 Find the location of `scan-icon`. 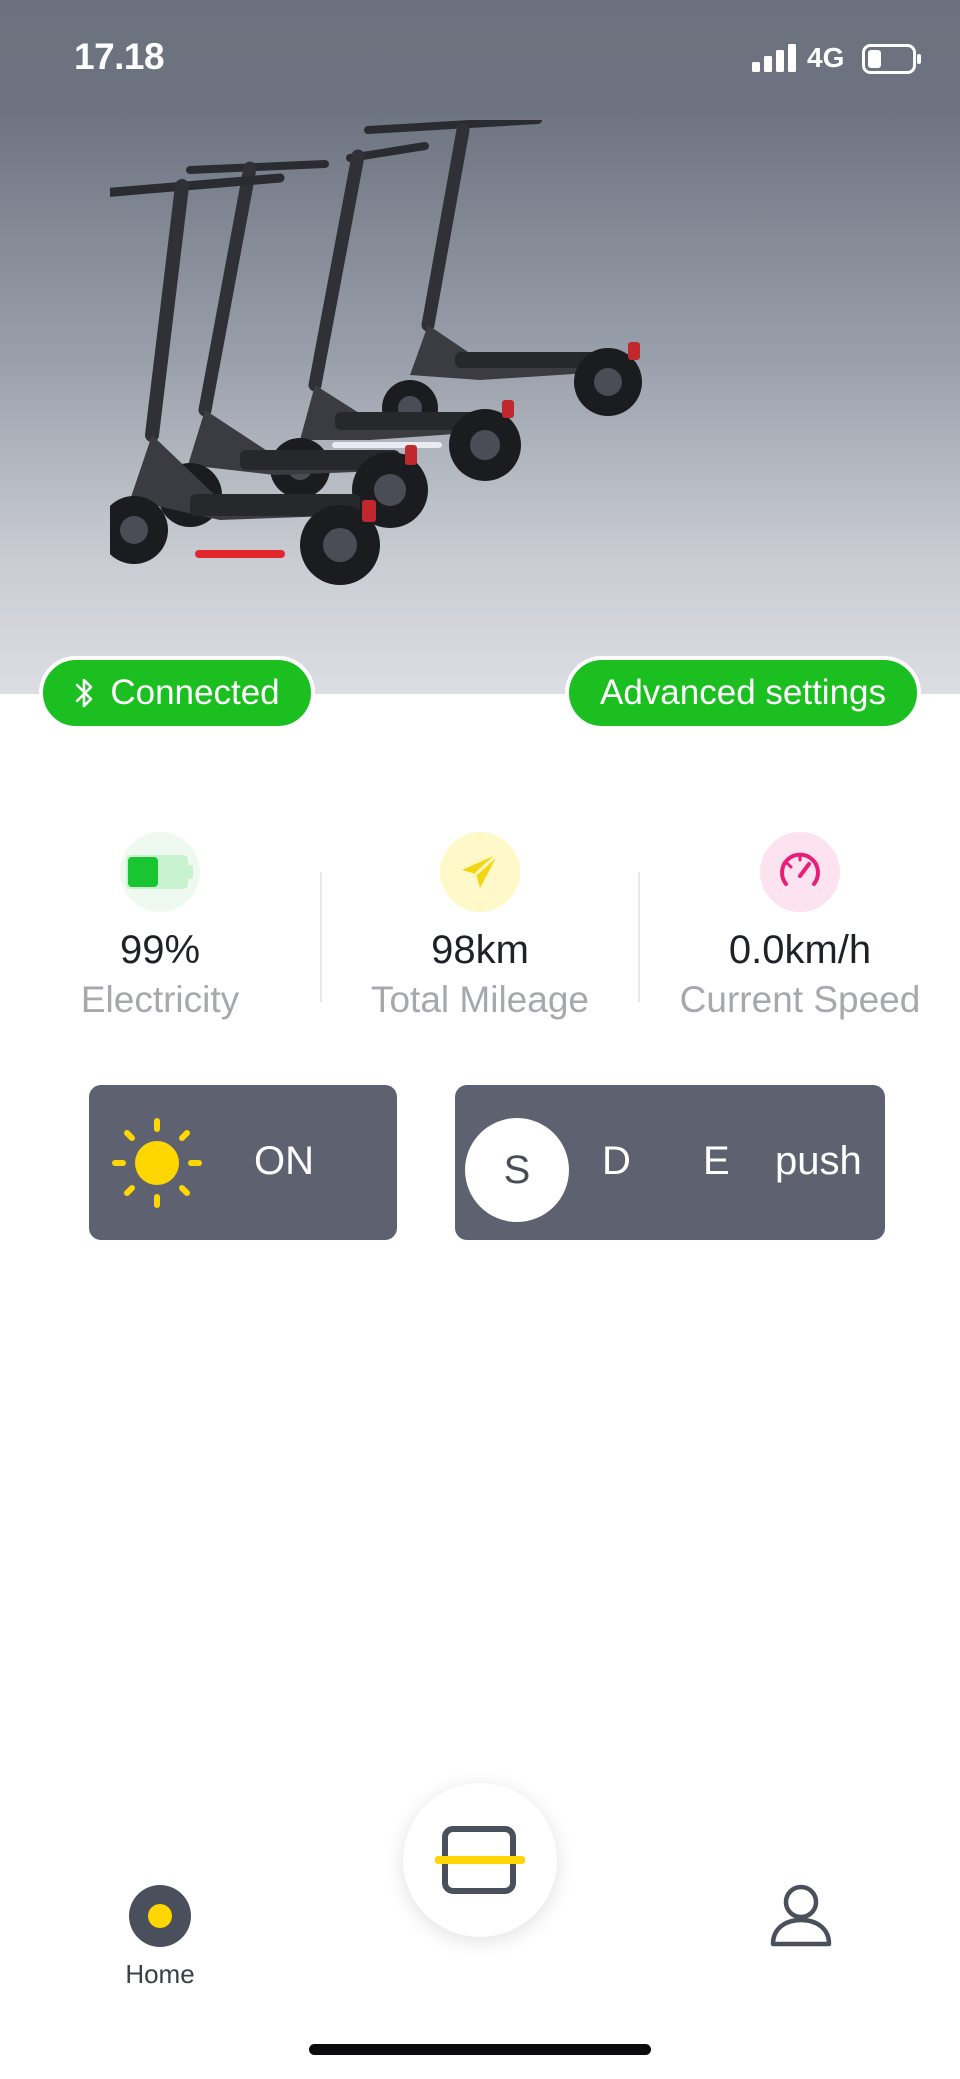

scan-icon is located at coordinates (480, 1860).